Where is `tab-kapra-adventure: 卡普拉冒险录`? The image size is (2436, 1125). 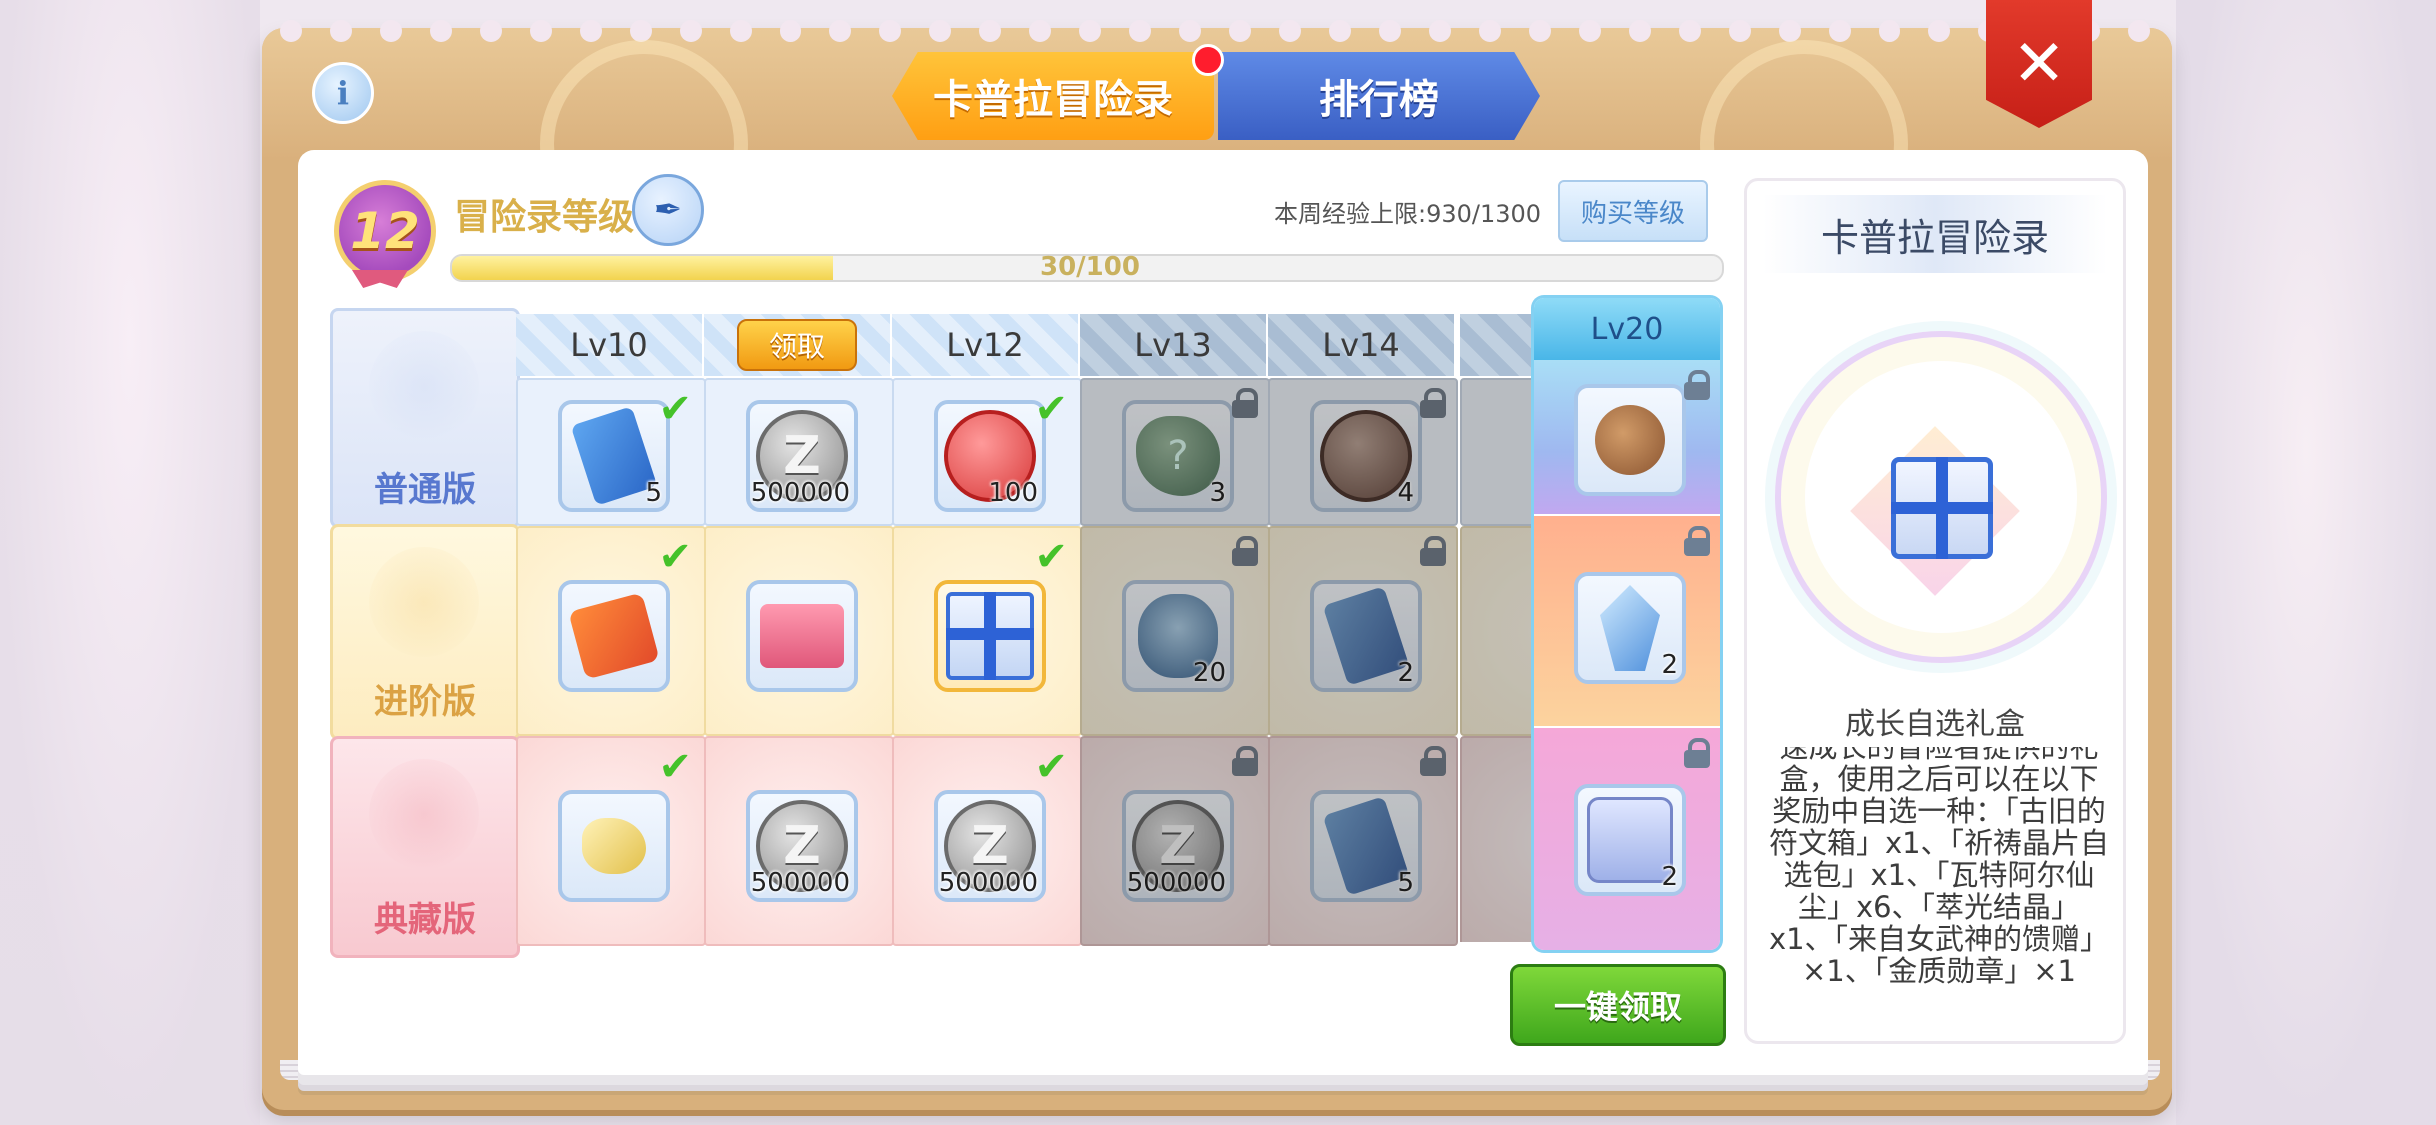 tab-kapra-adventure: 卡普拉冒险录 is located at coordinates (1053, 96).